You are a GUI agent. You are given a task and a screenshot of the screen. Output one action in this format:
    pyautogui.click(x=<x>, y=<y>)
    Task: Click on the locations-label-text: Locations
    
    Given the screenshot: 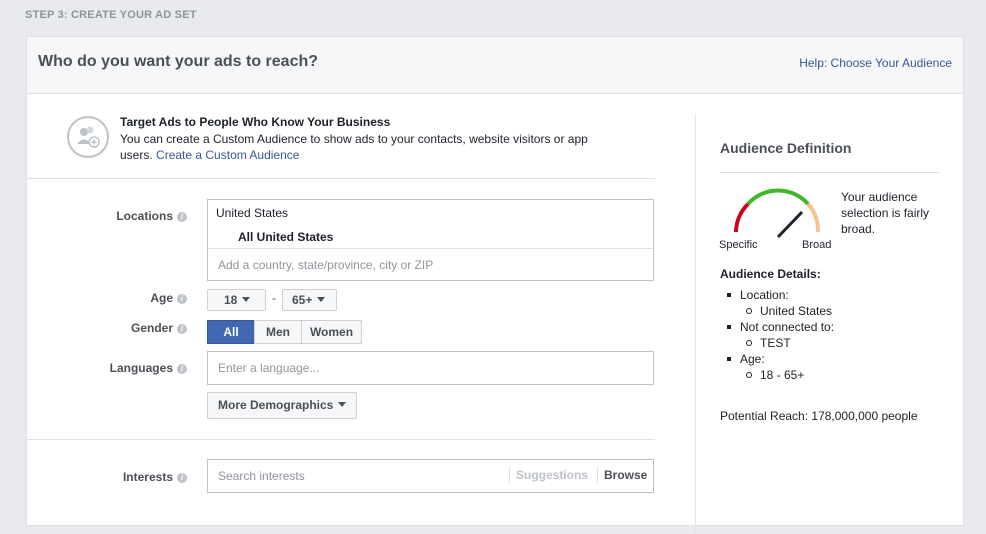 What is the action you would take?
    pyautogui.click(x=144, y=216)
    